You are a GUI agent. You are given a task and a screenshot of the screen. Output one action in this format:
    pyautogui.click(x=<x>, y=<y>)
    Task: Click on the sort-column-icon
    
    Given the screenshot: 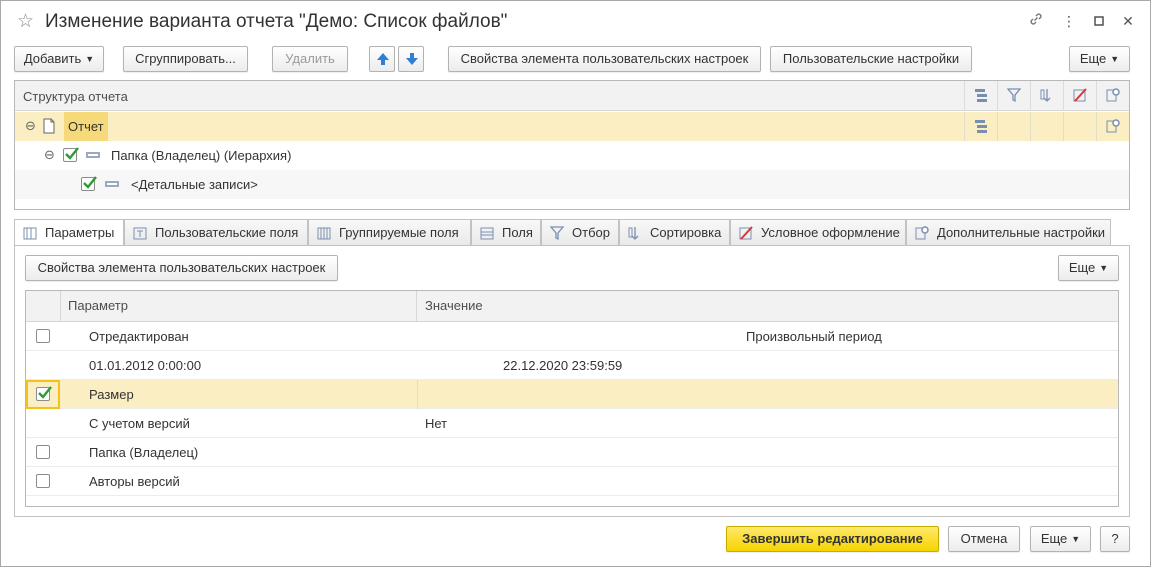 What is the action you would take?
    pyautogui.click(x=1046, y=96)
    